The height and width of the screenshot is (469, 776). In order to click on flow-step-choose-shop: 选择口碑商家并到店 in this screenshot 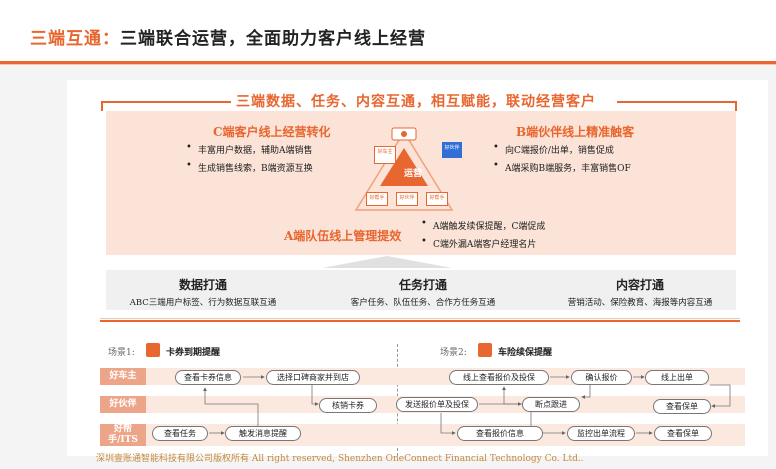, I will do `click(313, 377)`.